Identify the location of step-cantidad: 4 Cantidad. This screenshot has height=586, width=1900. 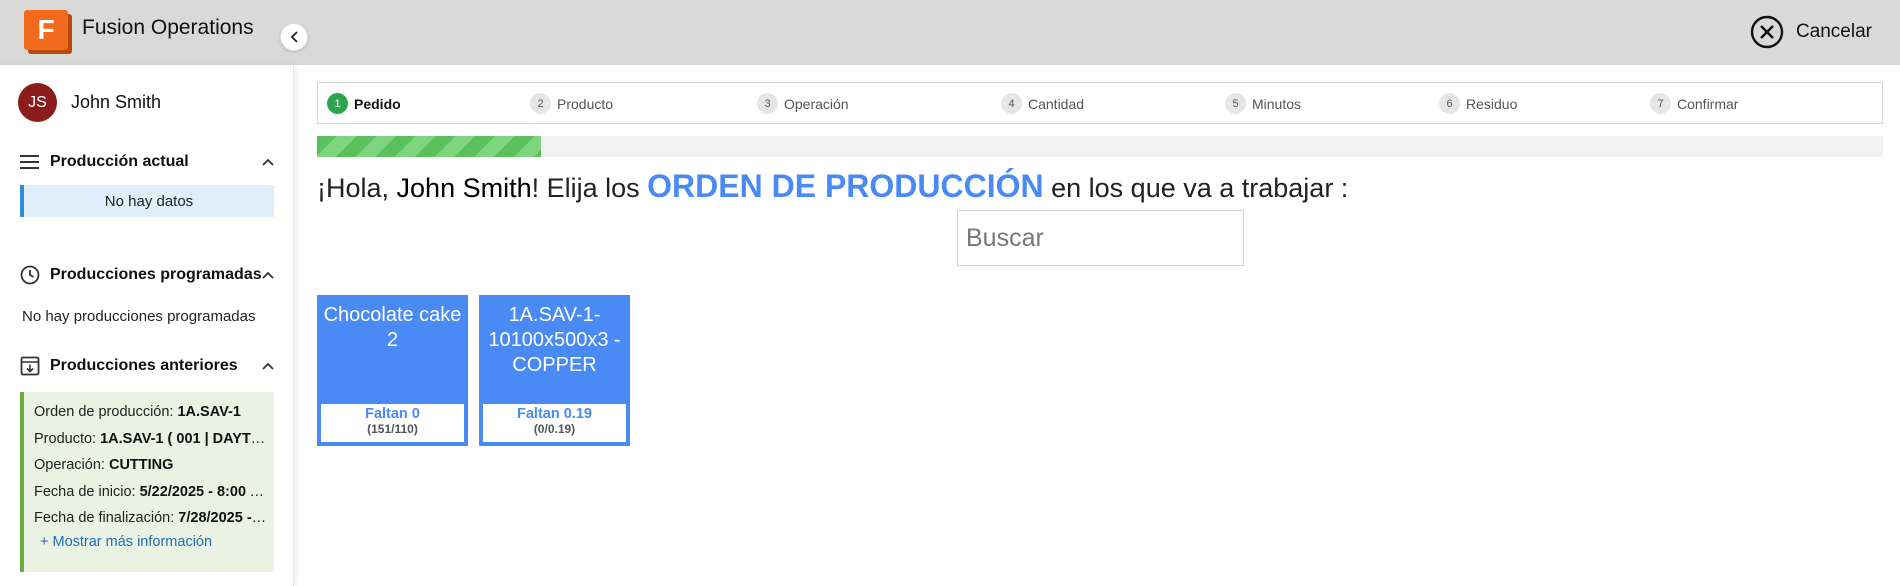
(1042, 103).